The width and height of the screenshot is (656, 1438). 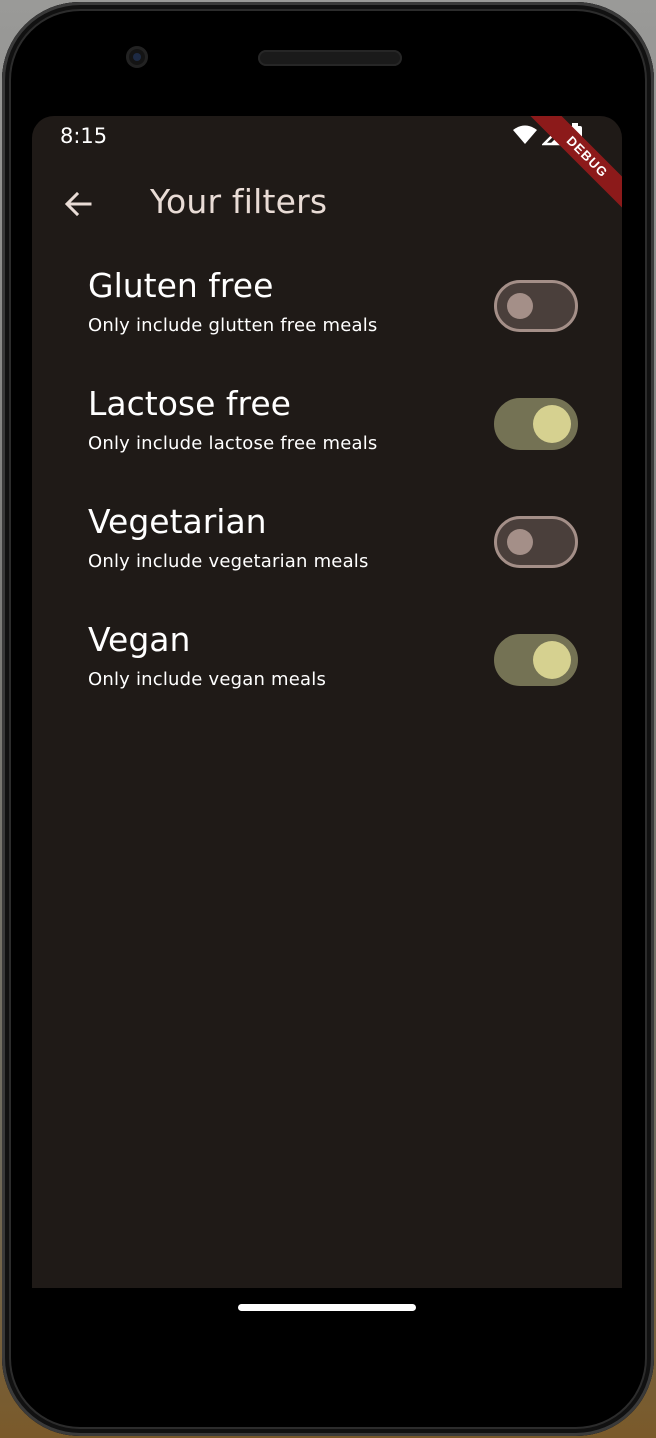 What do you see at coordinates (189, 403) in the screenshot?
I see `filter-title: Lactose free` at bounding box center [189, 403].